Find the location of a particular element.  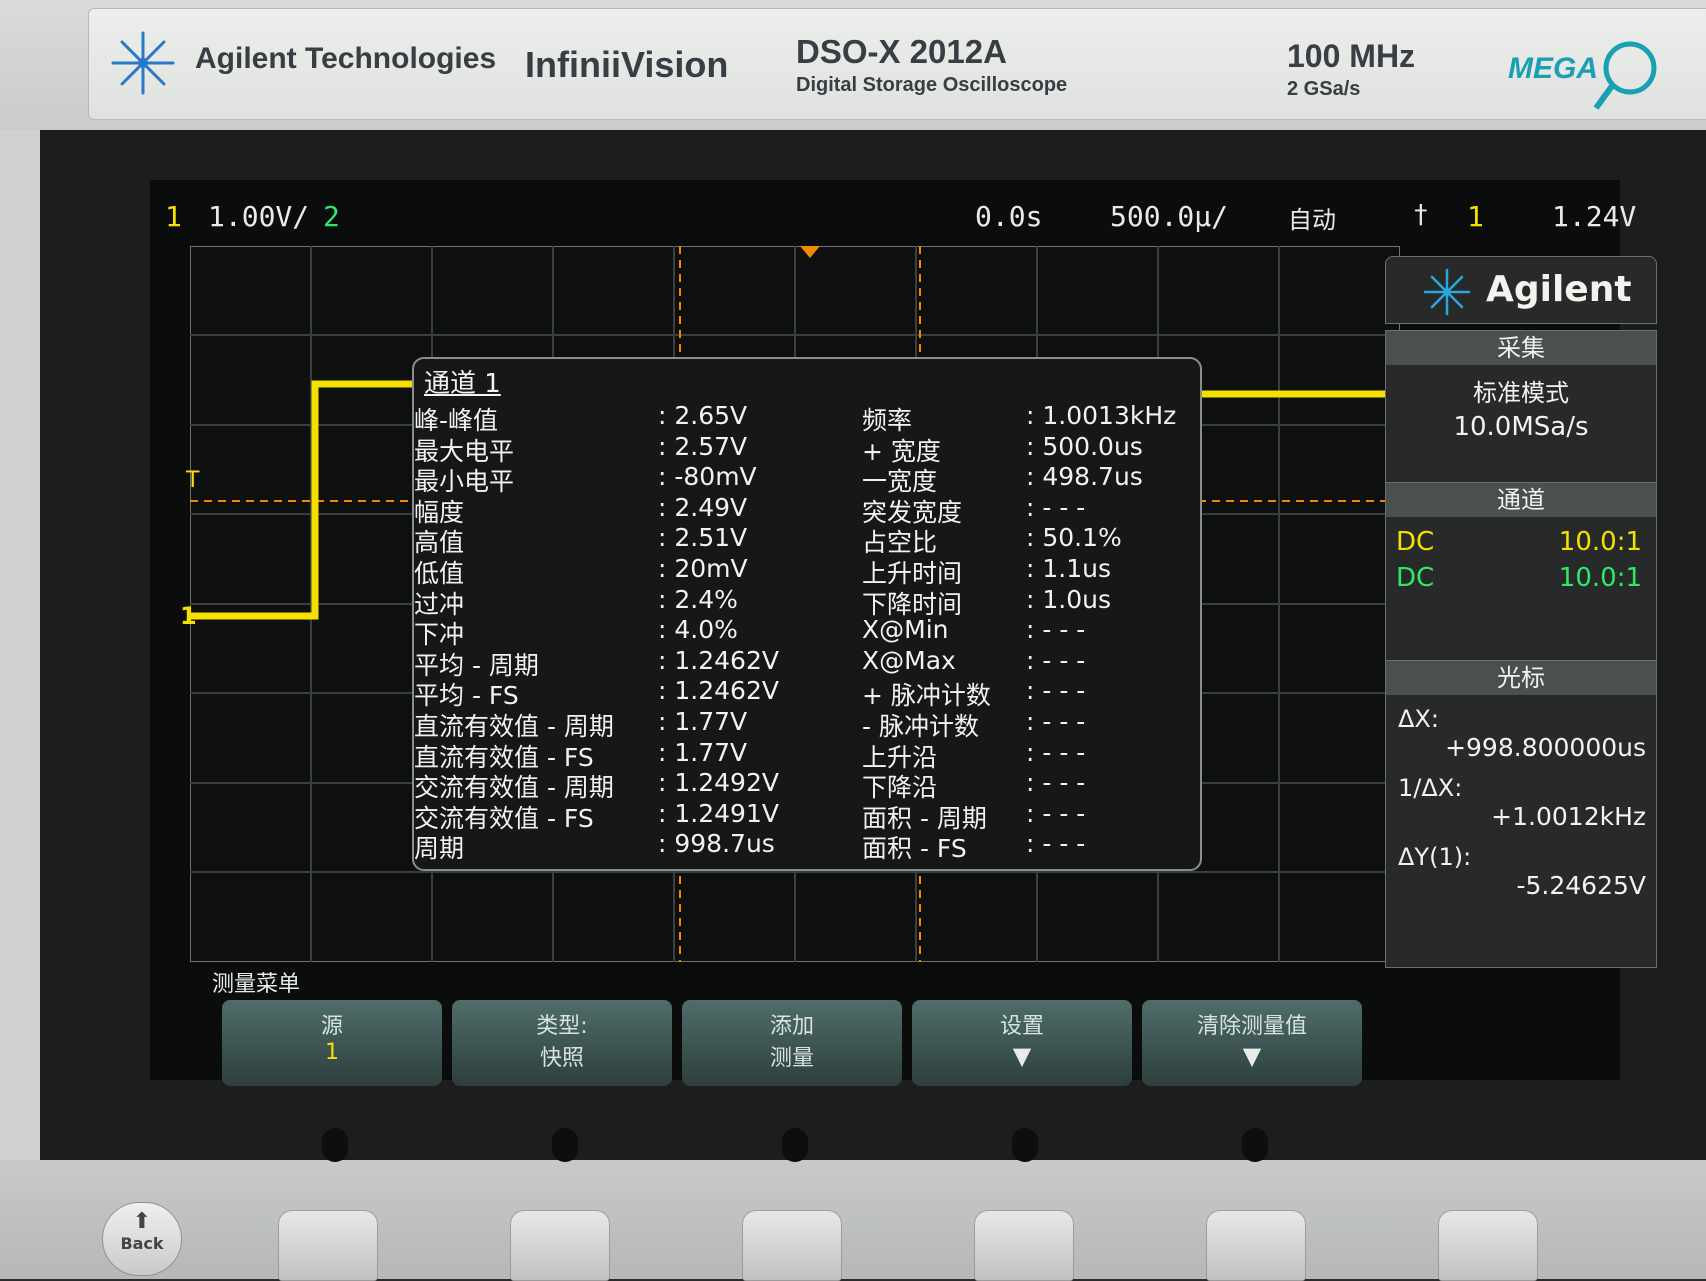

brand-name: Agilent Technologies is located at coordinates (346, 58).